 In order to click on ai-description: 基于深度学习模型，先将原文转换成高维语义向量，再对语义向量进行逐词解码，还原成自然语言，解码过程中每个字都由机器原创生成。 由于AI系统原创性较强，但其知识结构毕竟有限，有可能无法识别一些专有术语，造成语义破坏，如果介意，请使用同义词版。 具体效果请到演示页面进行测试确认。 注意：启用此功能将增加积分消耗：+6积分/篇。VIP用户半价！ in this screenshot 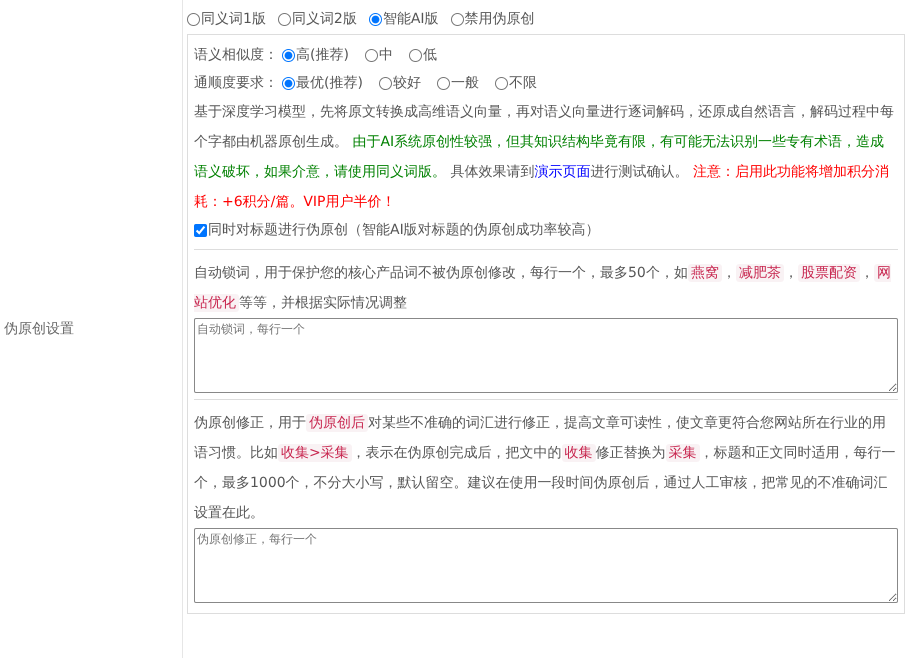, I will do `click(544, 157)`.